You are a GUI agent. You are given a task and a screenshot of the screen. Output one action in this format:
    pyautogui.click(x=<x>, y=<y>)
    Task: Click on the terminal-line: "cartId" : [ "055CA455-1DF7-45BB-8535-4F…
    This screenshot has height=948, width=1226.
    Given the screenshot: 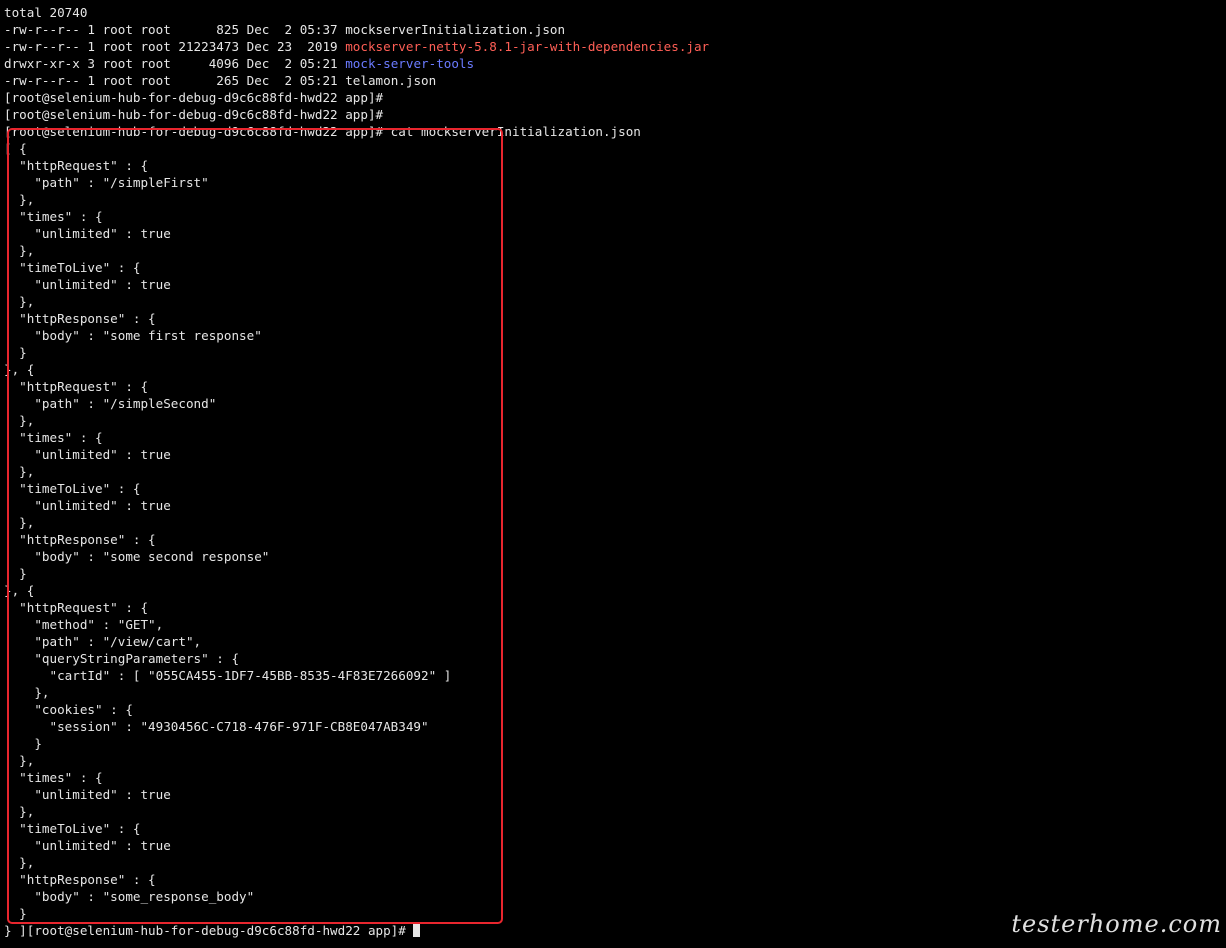 What is the action you would take?
    pyautogui.click(x=613, y=675)
    